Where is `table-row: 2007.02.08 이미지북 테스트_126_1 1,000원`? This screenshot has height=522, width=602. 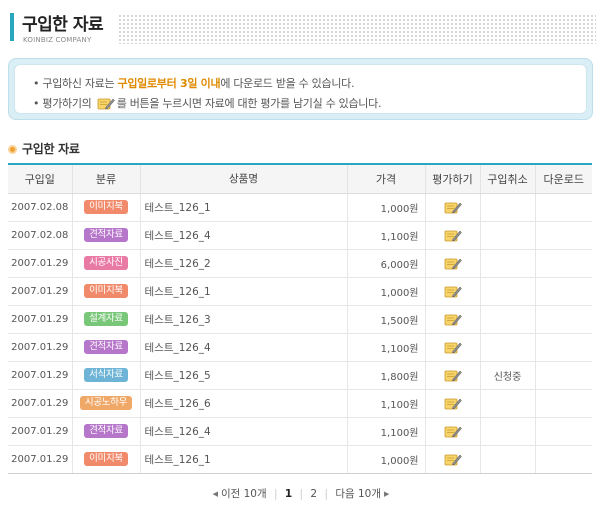
table-row: 2007.02.08 이미지북 테스트_126_1 1,000원 is located at coordinates (300, 207).